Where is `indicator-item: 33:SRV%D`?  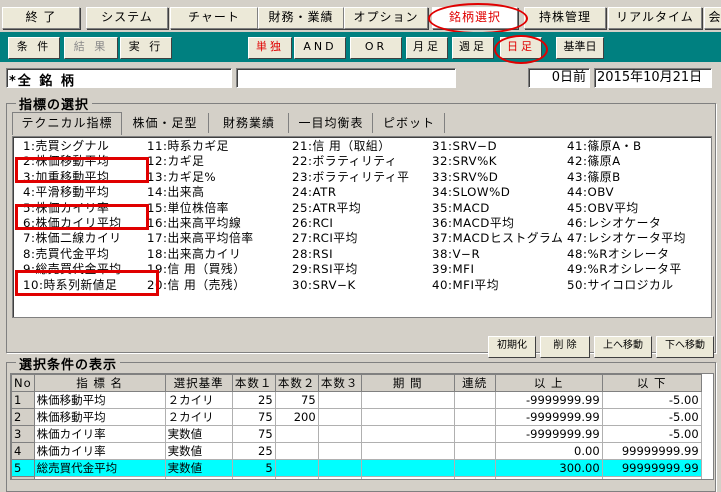 indicator-item: 33:SRV%D is located at coordinates (497, 177).